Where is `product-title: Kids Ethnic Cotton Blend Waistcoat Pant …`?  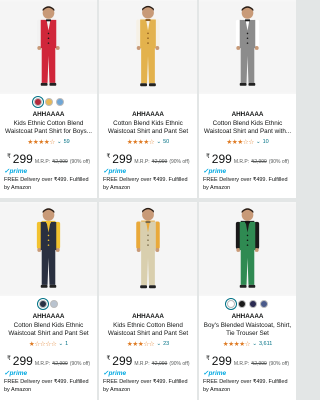 product-title: Kids Ethnic Cotton Blend Waistcoat Pant … is located at coordinates (48, 128).